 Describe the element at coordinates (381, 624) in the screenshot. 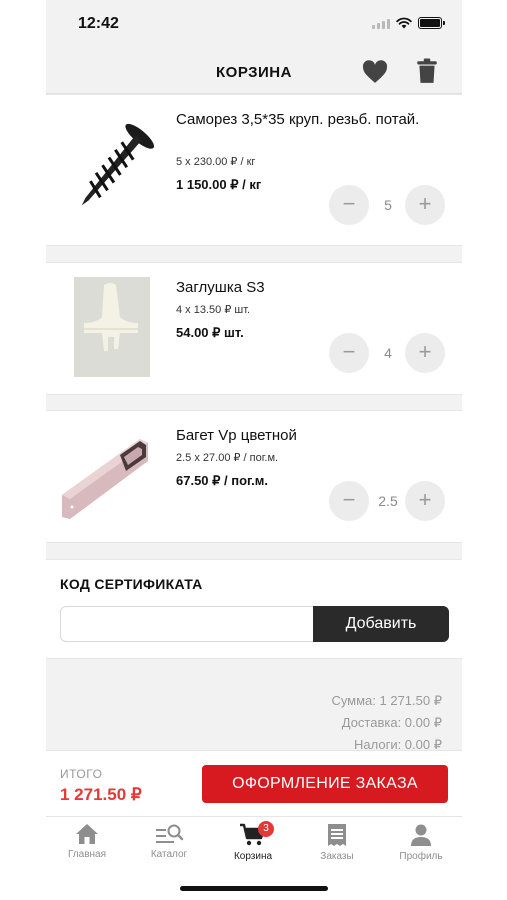

I see `add-certificate-button: Добавить` at that location.